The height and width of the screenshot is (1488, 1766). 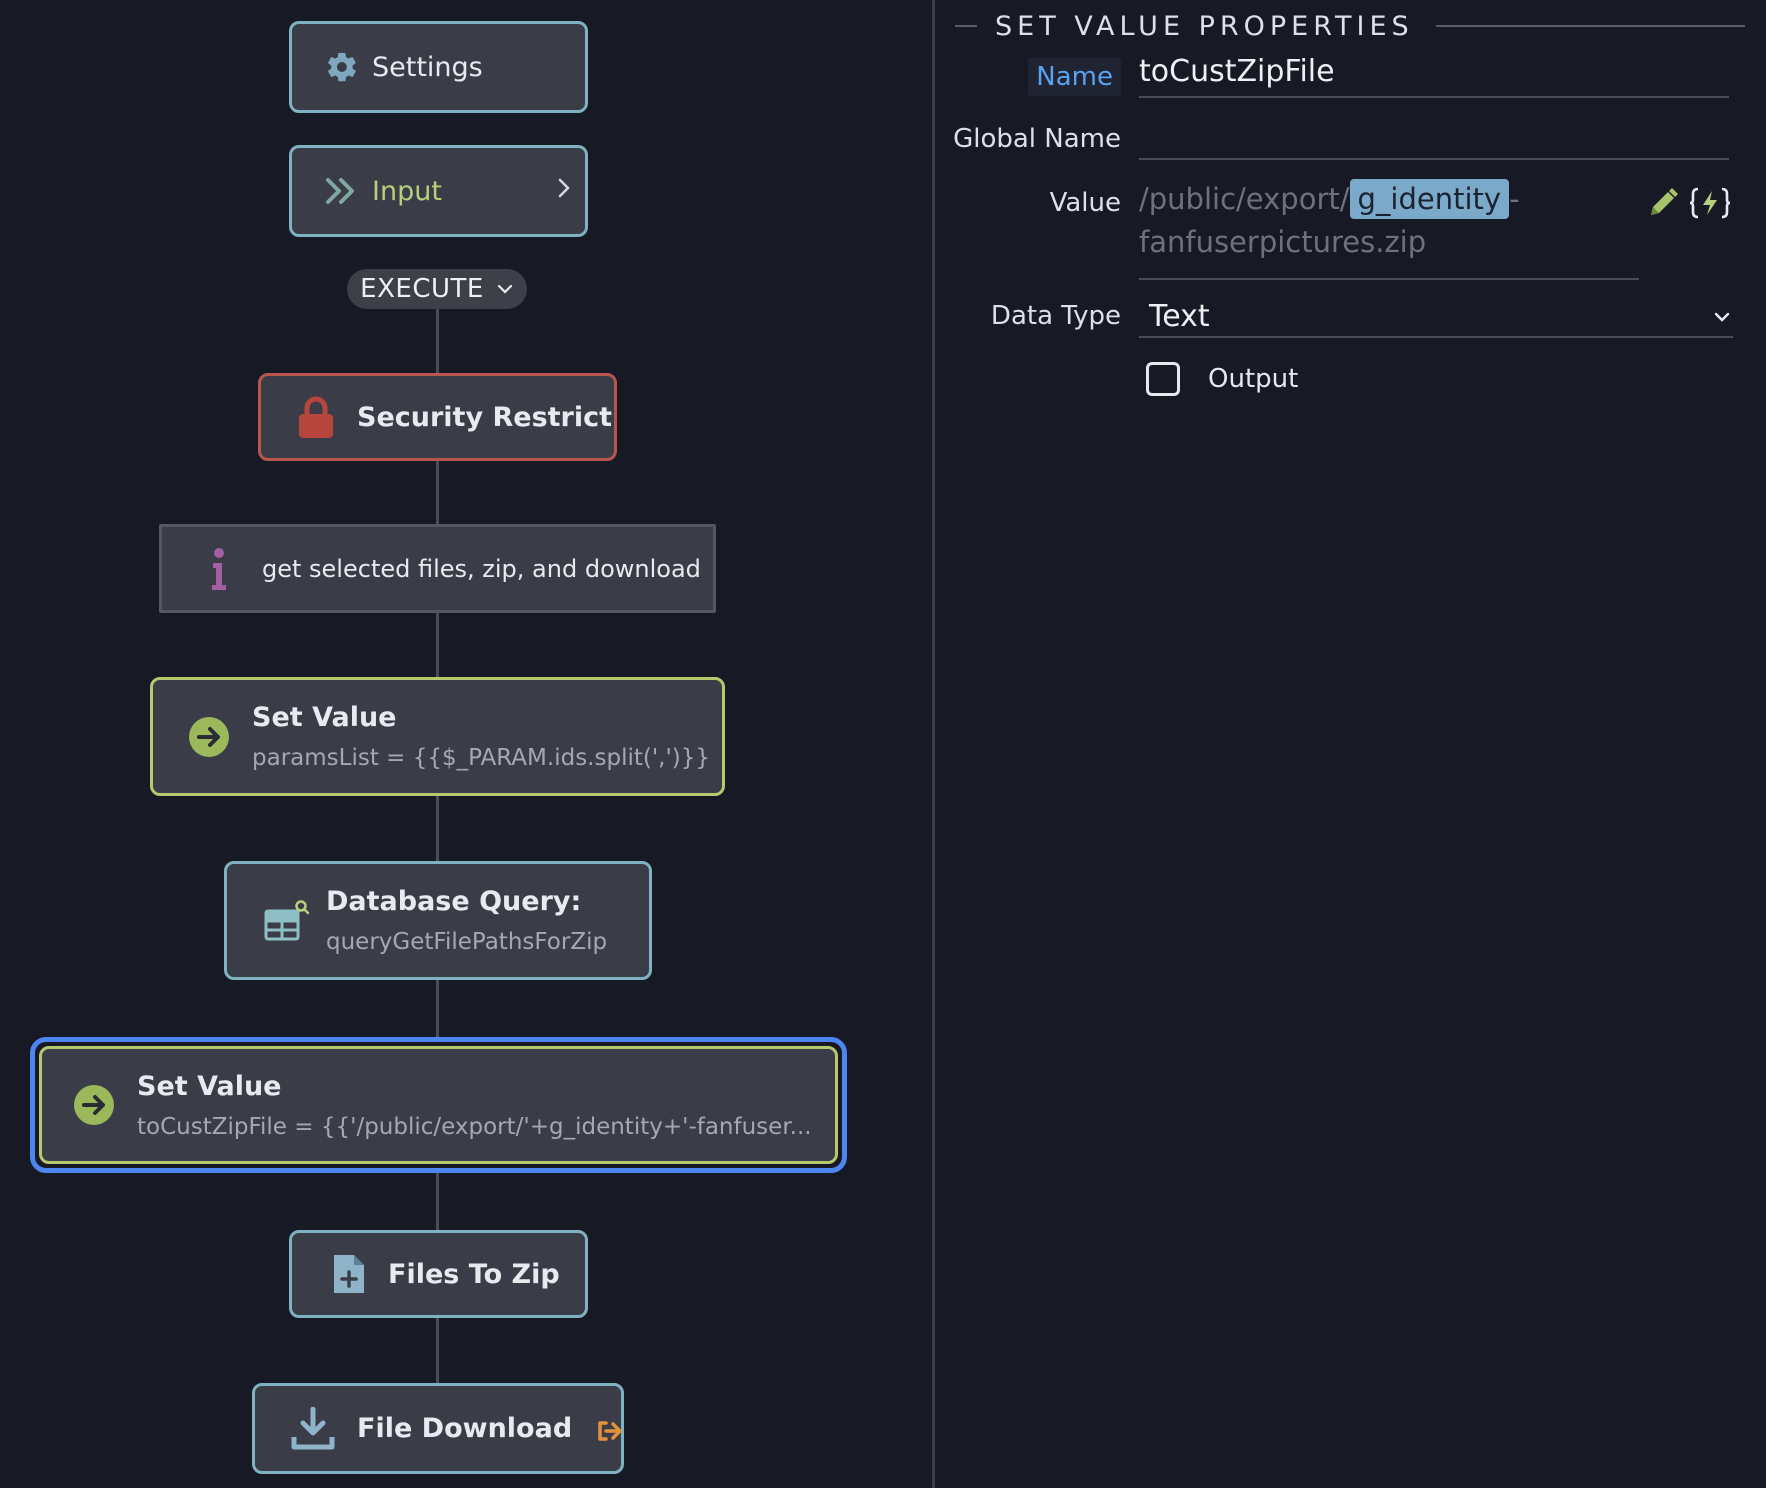 I want to click on name-label: Name, so click(x=1074, y=77).